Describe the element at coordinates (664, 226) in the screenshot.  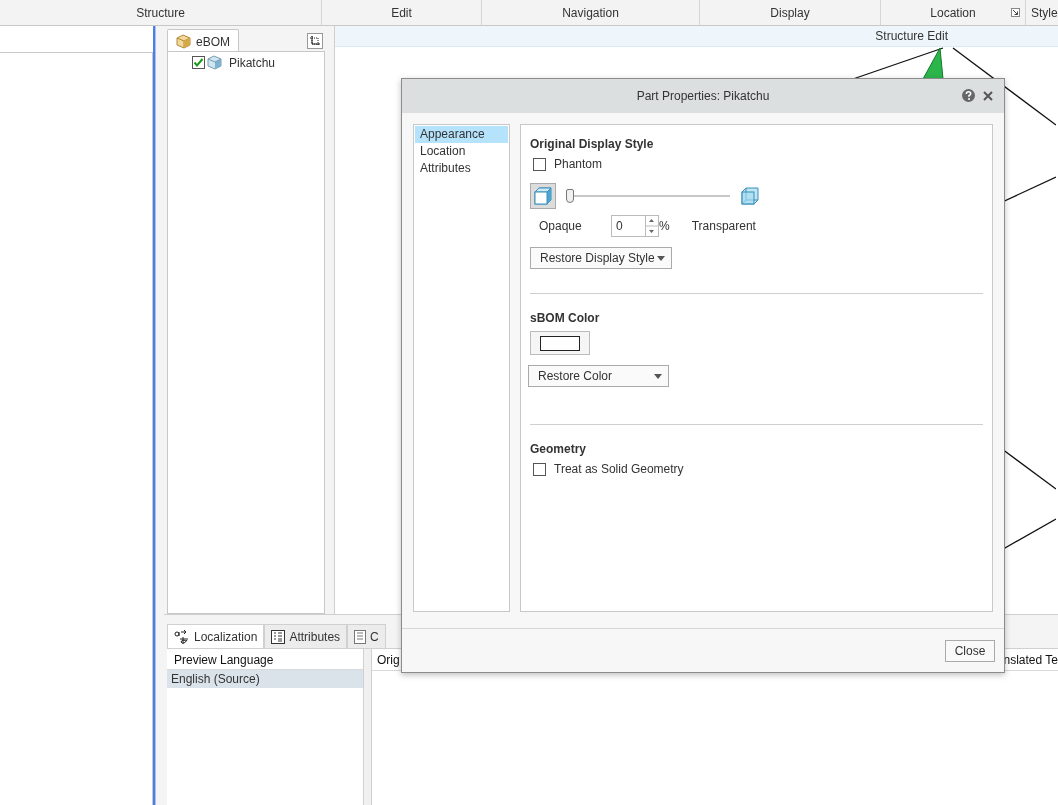
I see `unit-label: %` at that location.